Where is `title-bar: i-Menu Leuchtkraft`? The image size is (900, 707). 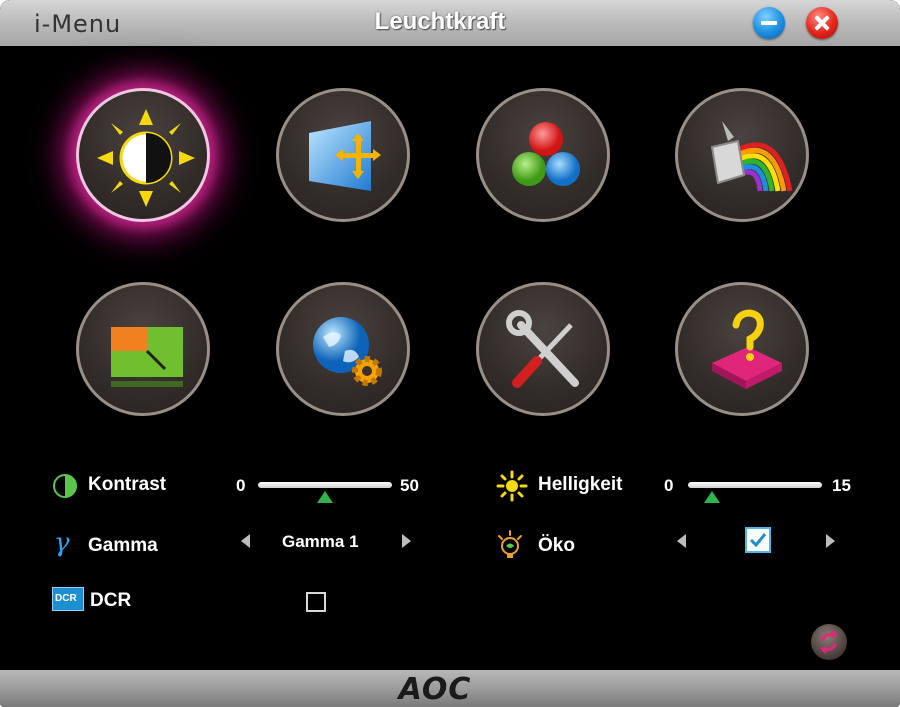
title-bar: i-Menu Leuchtkraft is located at coordinates (450, 23).